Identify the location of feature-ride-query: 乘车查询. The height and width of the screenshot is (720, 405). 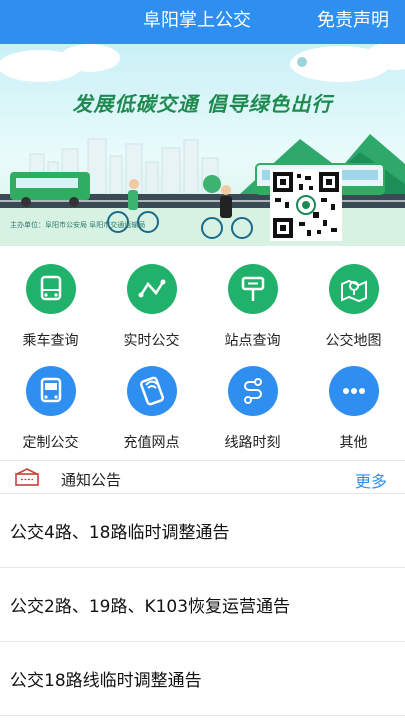
(50, 299).